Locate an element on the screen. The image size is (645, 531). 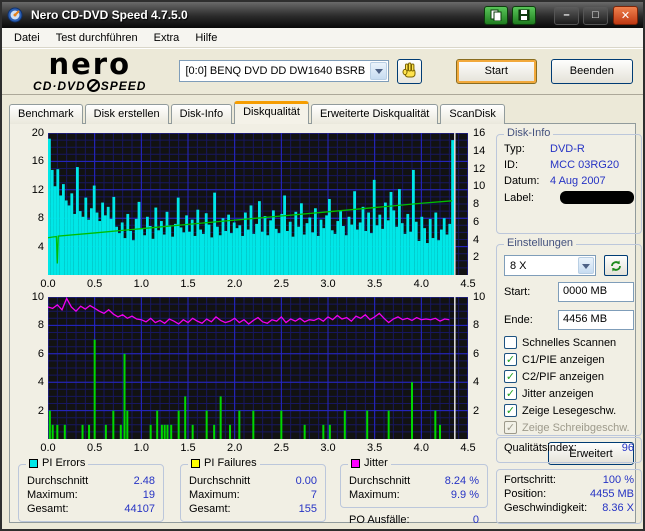
disk-info-row: Datum: 4 Aug 2007 is located at coordinates (569, 181).